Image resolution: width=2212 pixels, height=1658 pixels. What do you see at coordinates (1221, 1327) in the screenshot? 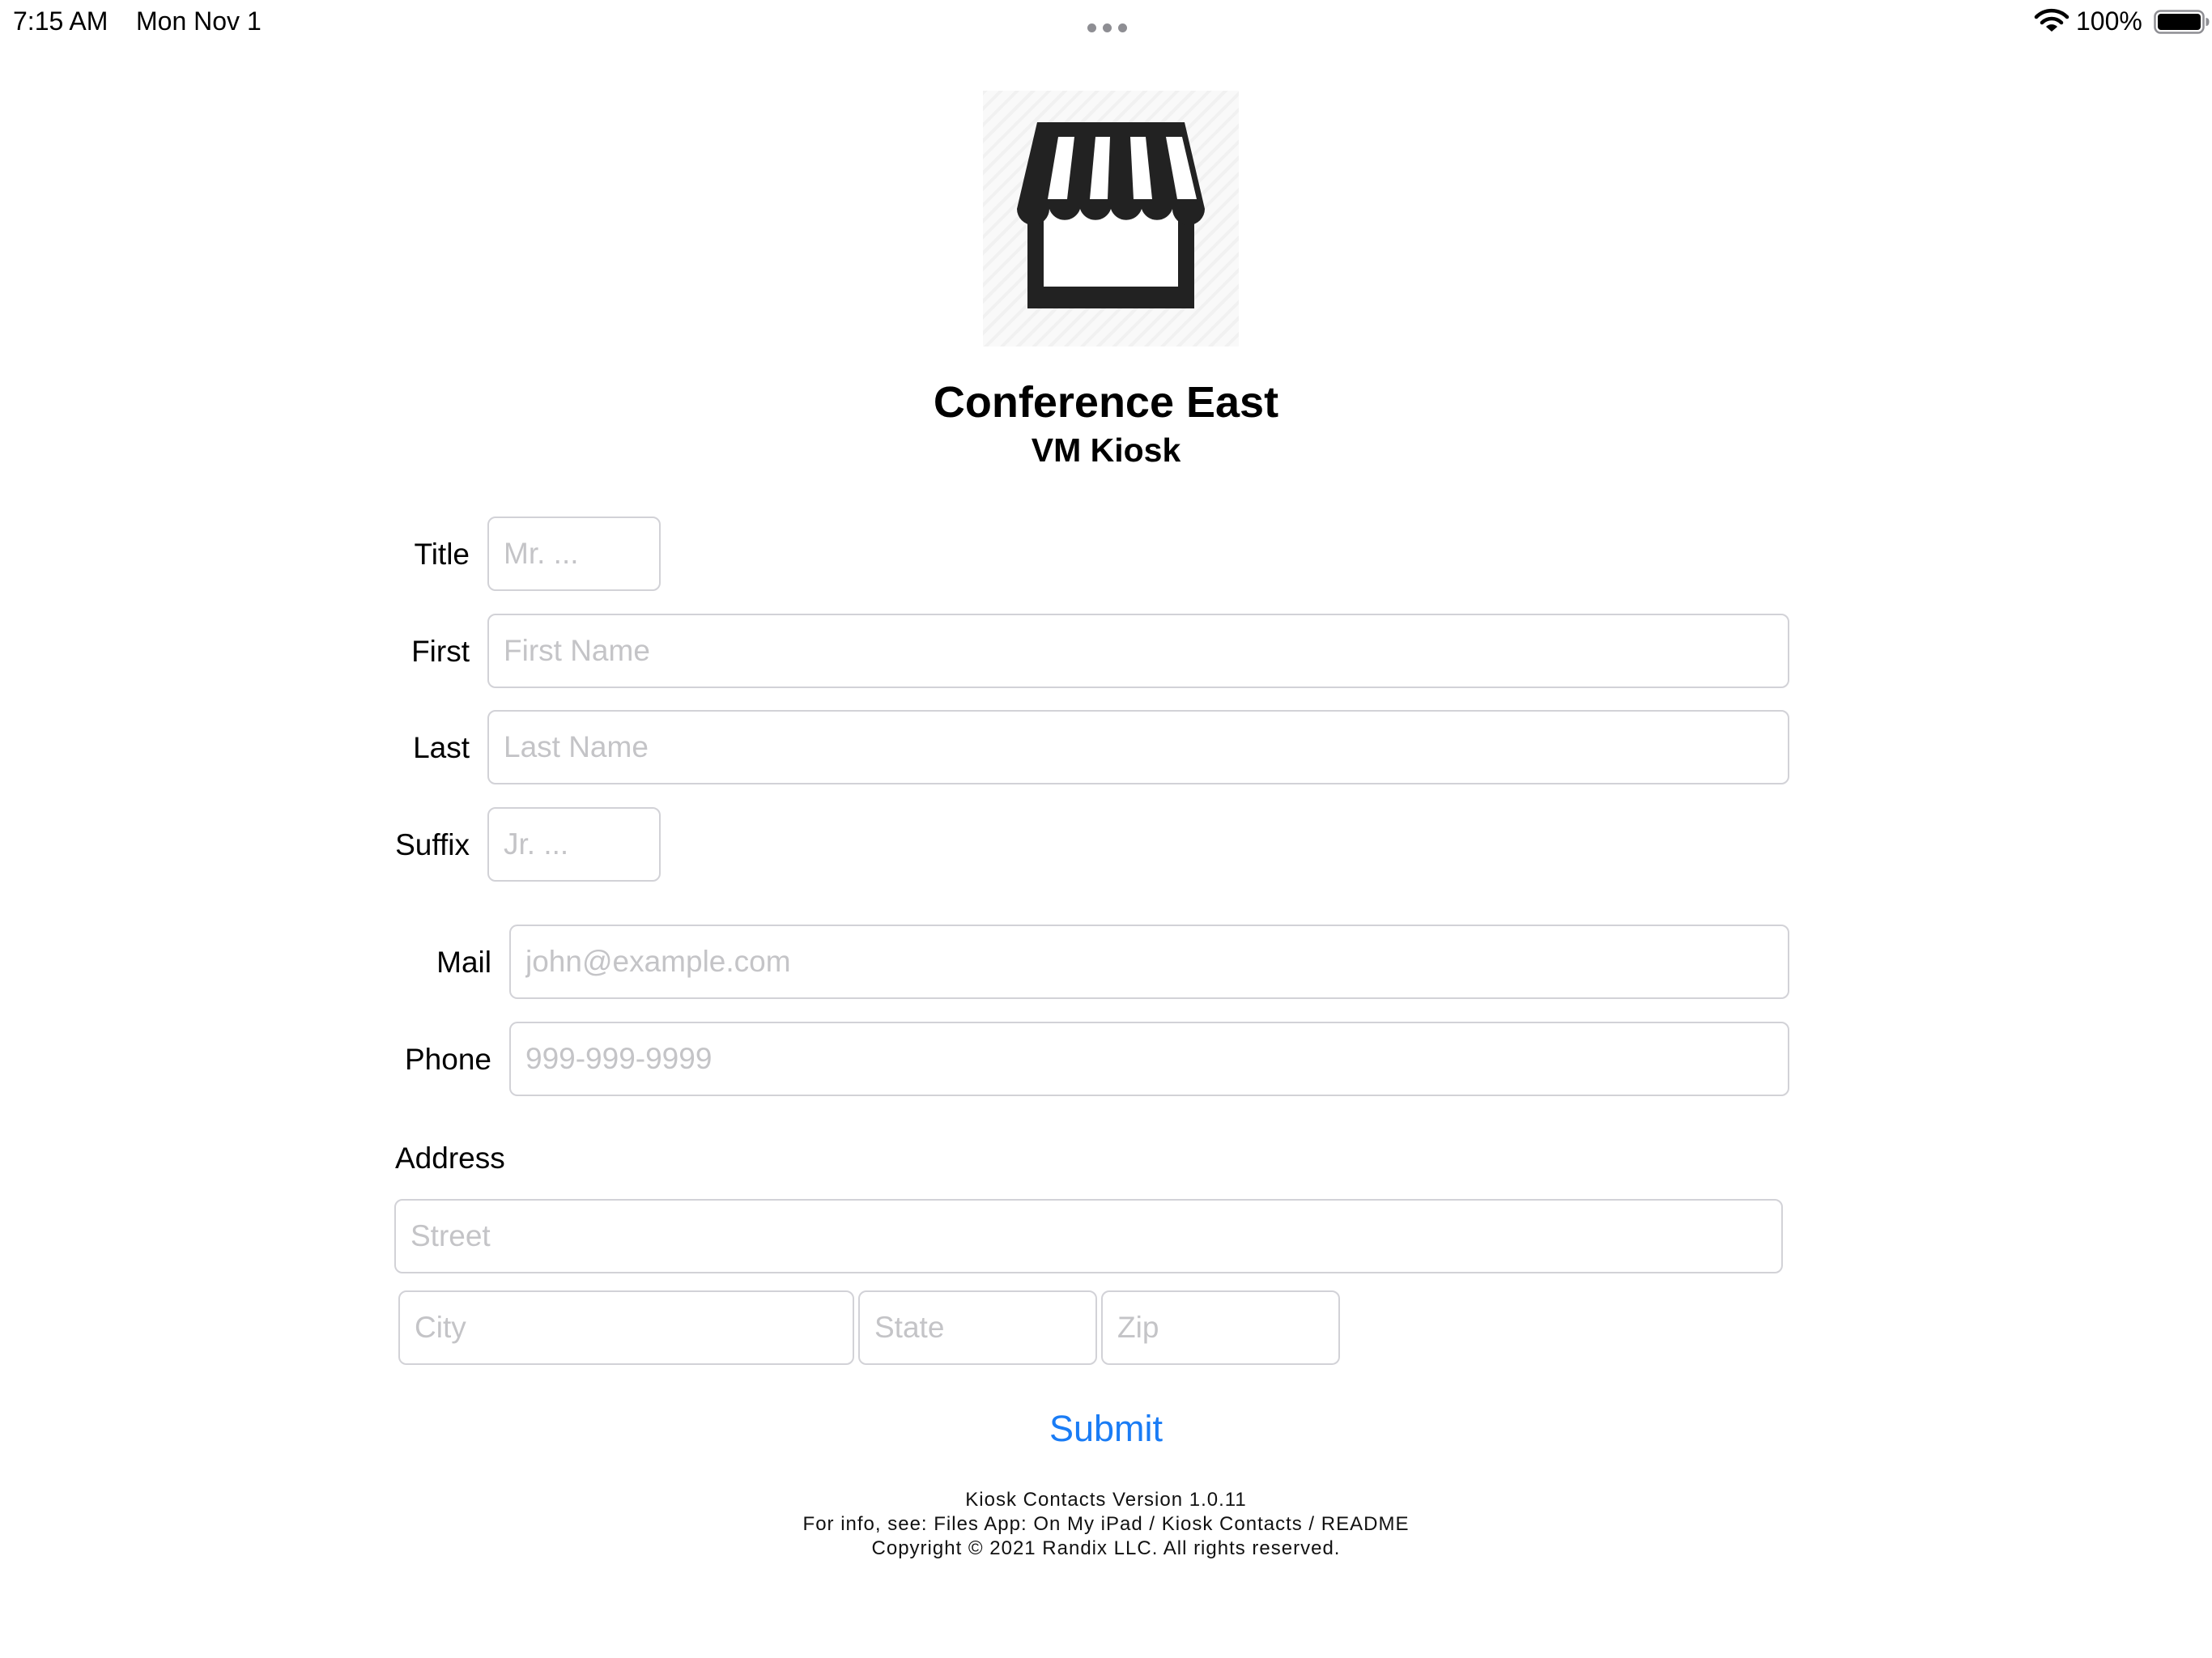
I see `zip-field` at bounding box center [1221, 1327].